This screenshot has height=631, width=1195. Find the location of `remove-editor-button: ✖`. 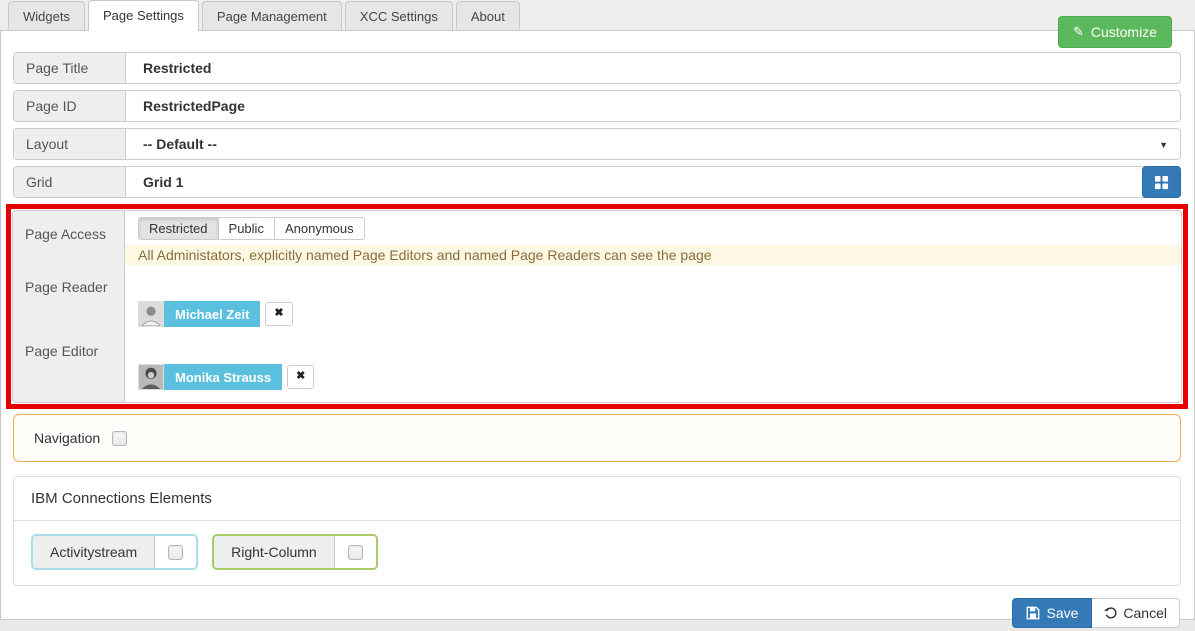

remove-editor-button: ✖ is located at coordinates (301, 377).